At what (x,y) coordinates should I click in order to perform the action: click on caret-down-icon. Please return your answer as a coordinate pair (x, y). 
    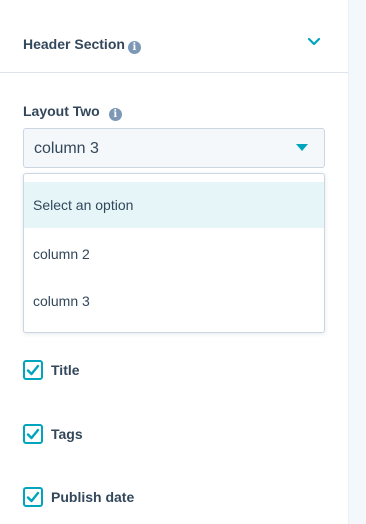
    Looking at the image, I should click on (302, 147).